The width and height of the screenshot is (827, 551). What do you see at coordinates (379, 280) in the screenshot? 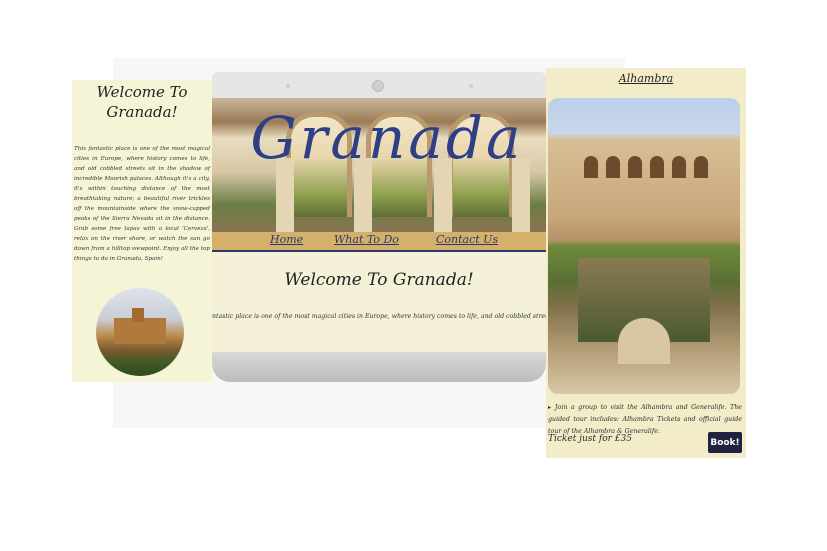
I see `screen-heading: Welcome To Granada!` at bounding box center [379, 280].